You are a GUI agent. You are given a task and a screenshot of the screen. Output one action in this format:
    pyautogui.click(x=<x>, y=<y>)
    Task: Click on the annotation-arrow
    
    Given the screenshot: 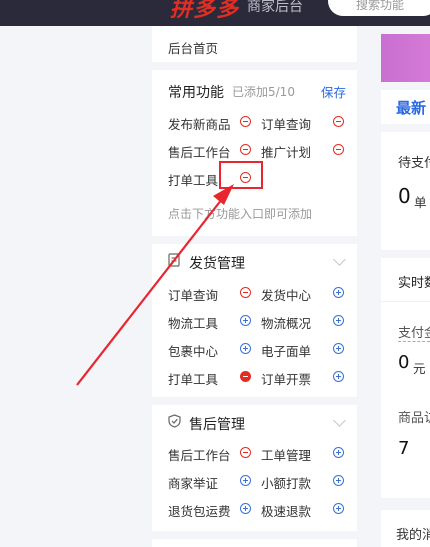 What is the action you would take?
    pyautogui.click(x=155, y=285)
    